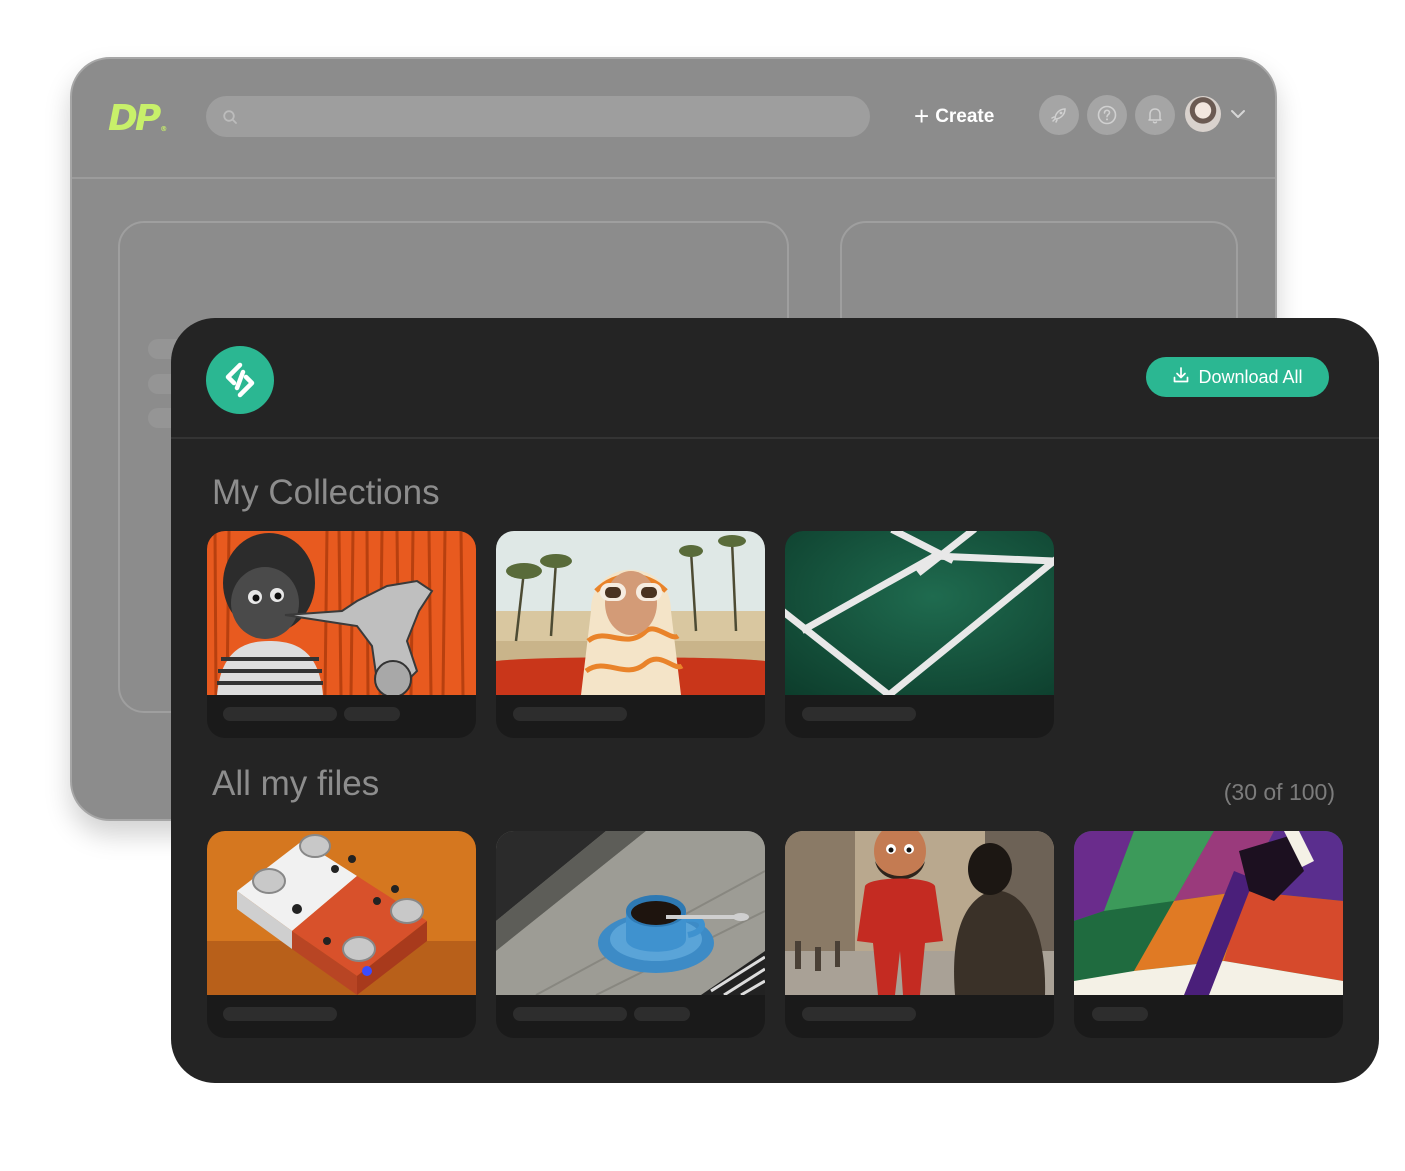 Image resolution: width=1405 pixels, height=1171 pixels. Describe the element at coordinates (1279, 792) in the screenshot. I see `files-count: (30 of 100)` at that location.